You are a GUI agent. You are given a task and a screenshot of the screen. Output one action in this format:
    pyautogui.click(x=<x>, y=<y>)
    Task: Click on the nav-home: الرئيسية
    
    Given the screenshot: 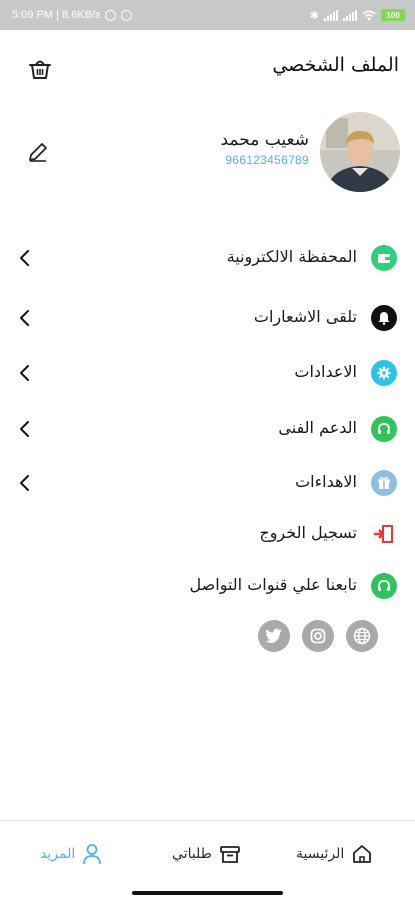 What is the action you would take?
    pyautogui.click(x=334, y=854)
    